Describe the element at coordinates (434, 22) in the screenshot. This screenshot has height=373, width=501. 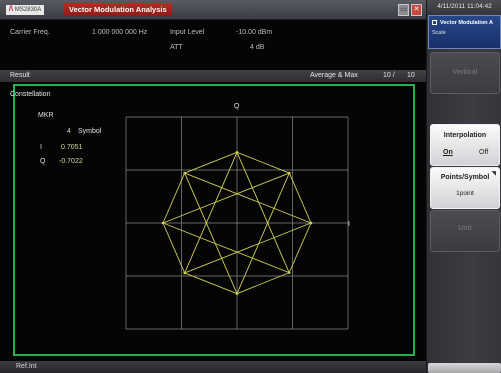
I see `menu-icon` at that location.